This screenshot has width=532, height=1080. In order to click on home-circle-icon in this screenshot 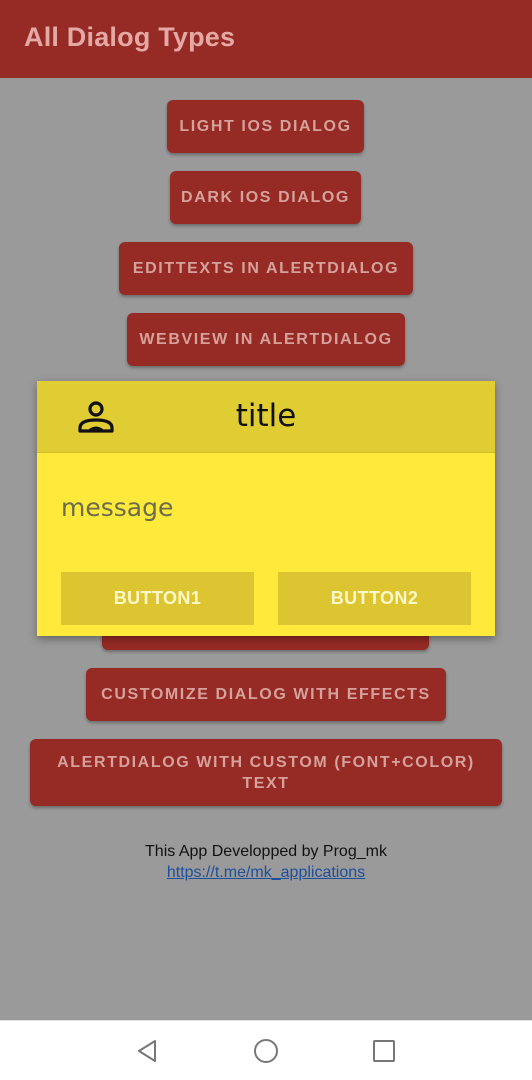, I will do `click(266, 1051)`.